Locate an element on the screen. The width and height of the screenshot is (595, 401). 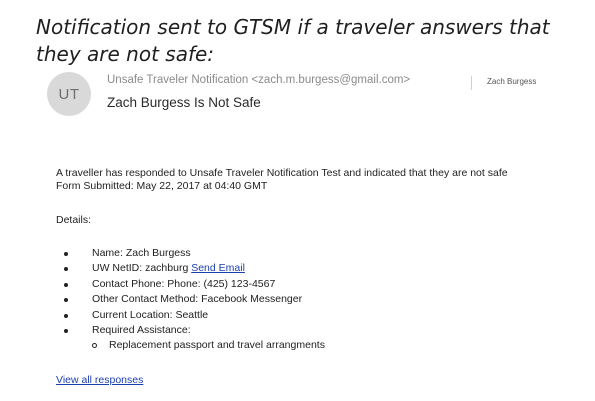
header-divider is located at coordinates (471, 83).